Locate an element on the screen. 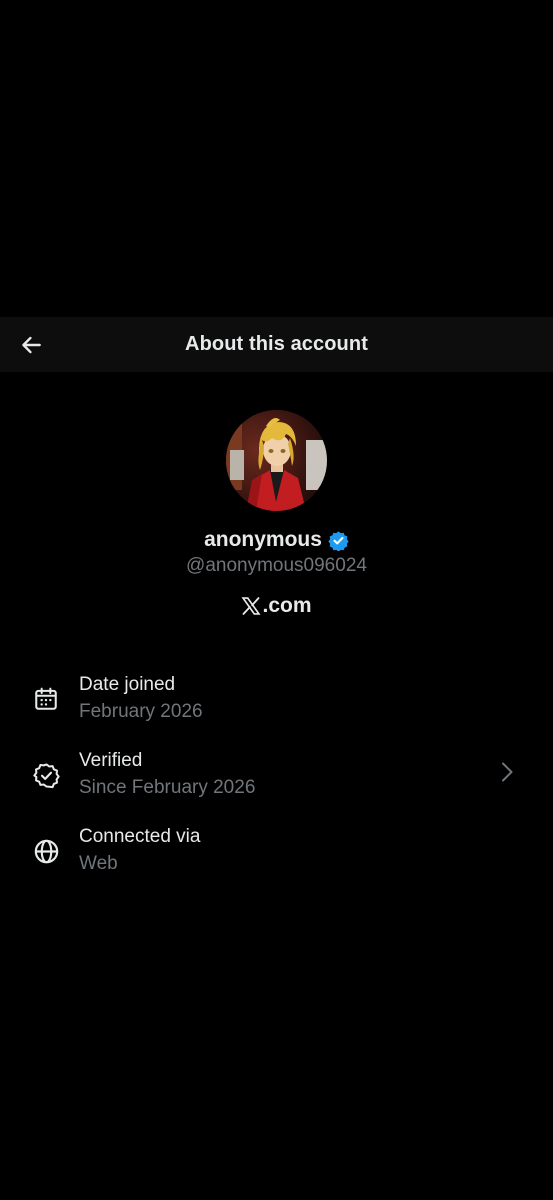  display-name-row: anonymous is located at coordinates (276, 540).